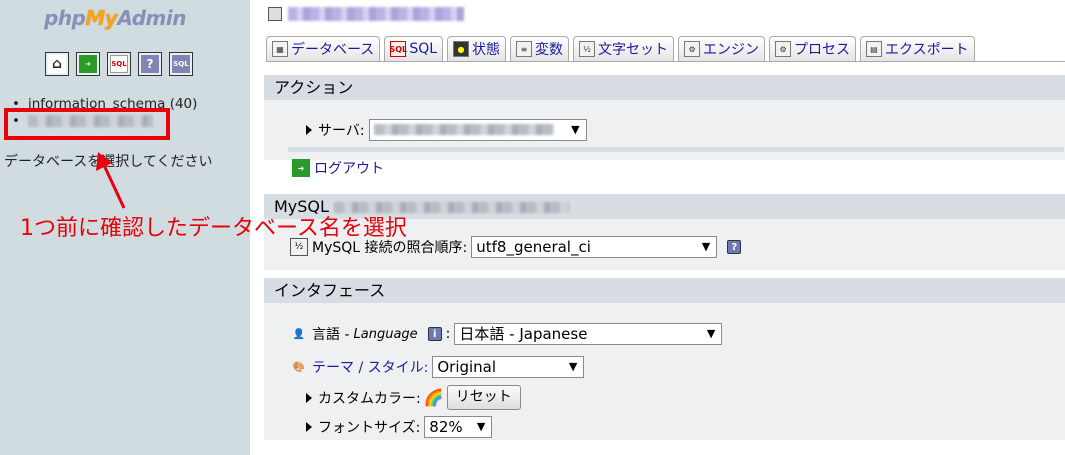 Image resolution: width=1065 pixels, height=455 pixels. I want to click on annotation-arrow, so click(111, 180).